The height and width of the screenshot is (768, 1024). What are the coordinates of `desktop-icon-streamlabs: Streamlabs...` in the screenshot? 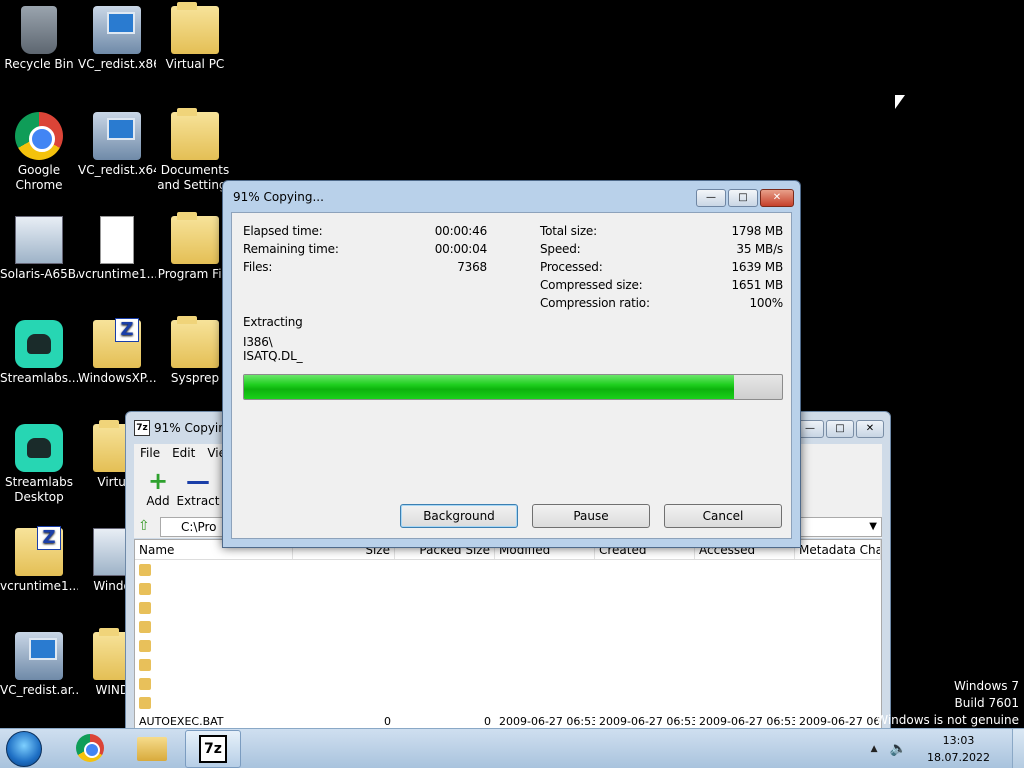 It's located at (39, 353).